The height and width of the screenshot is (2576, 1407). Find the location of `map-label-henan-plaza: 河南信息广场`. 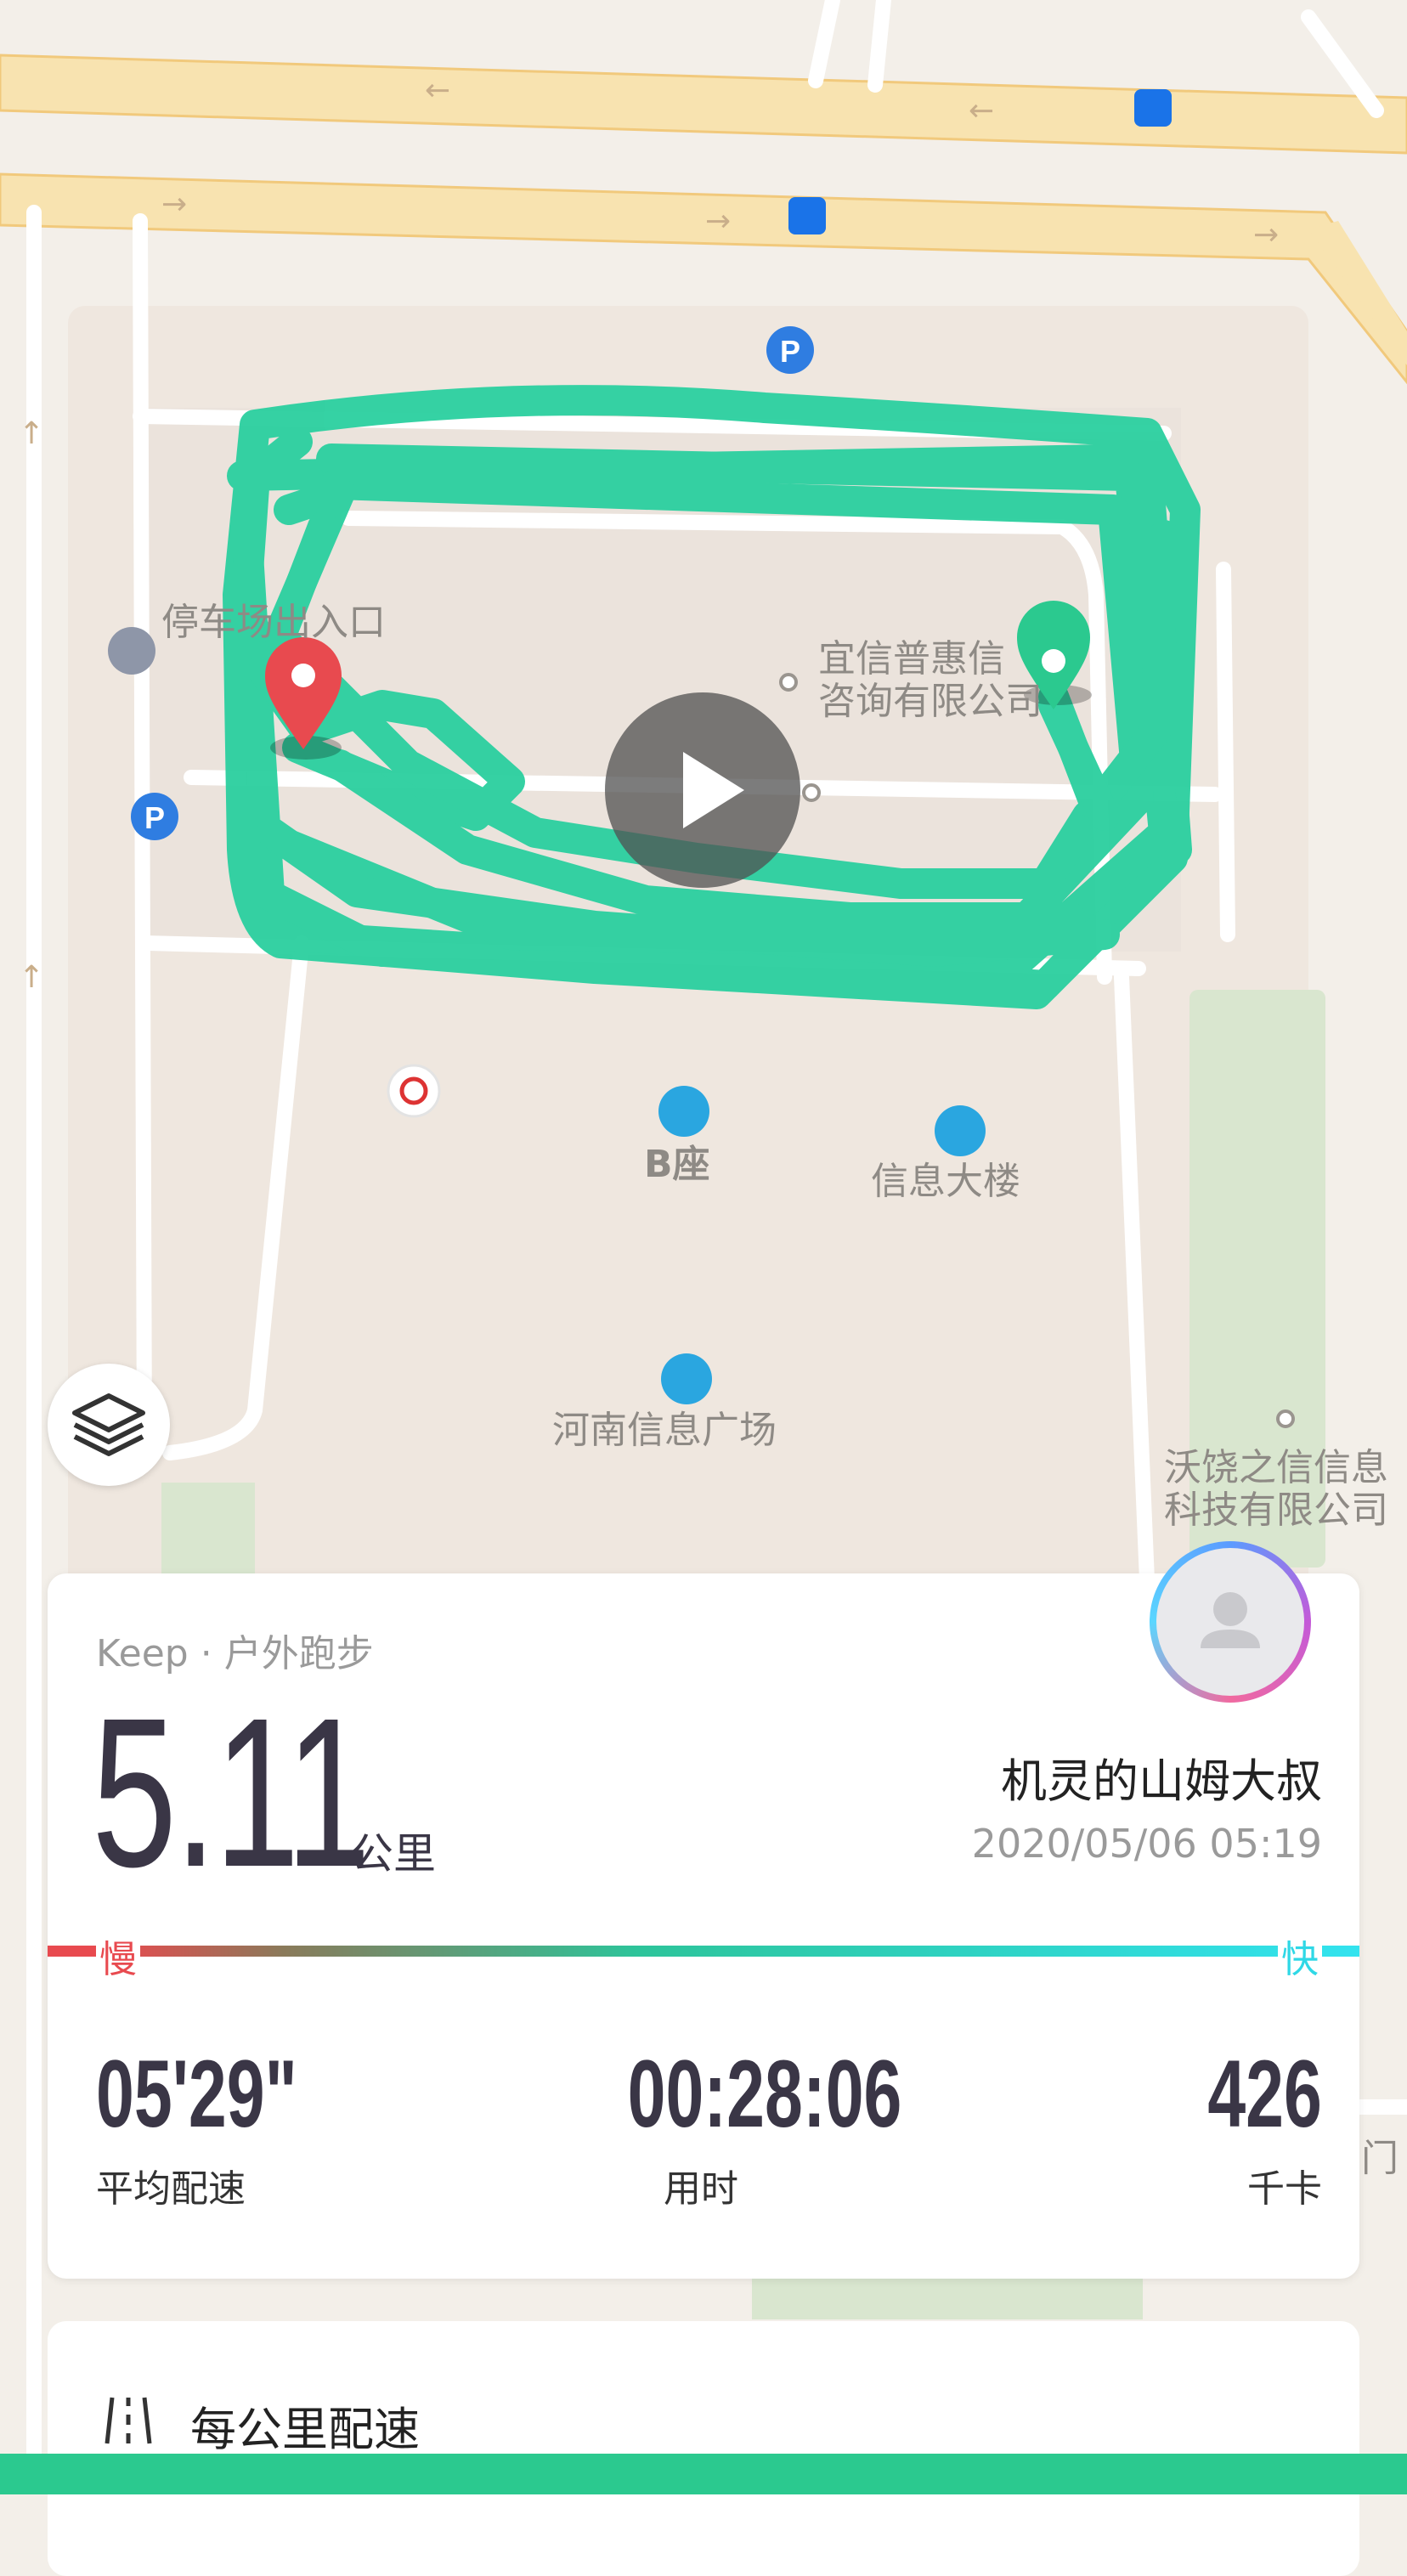

map-label-henan-plaza: 河南信息广场 is located at coordinates (664, 1431).